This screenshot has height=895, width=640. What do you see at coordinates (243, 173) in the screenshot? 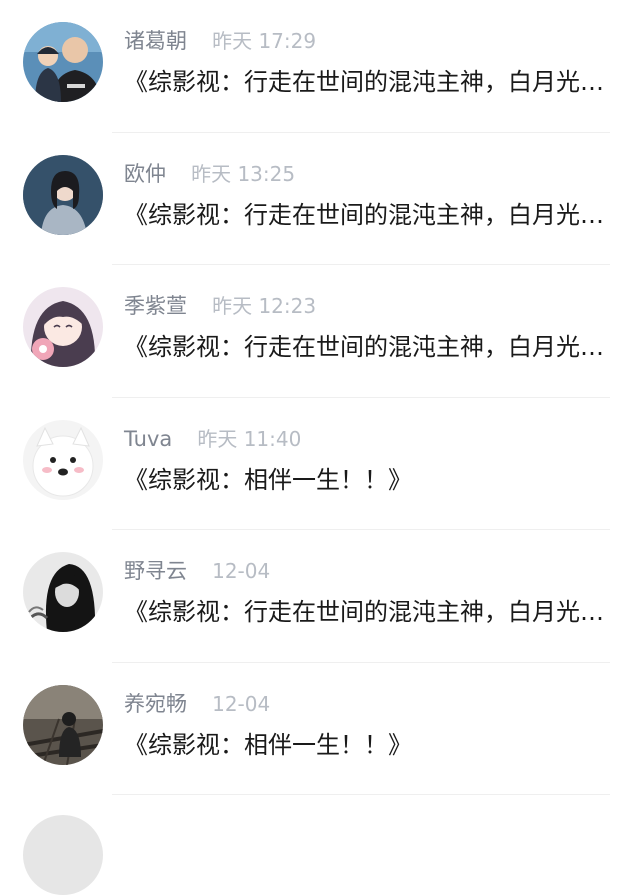
I see `timestamp: 昨天 13:25` at bounding box center [243, 173].